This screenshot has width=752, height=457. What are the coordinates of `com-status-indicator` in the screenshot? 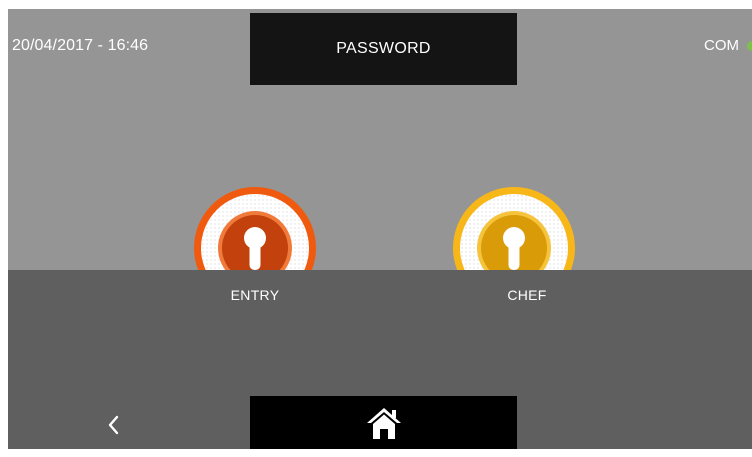 It's located at (749, 45).